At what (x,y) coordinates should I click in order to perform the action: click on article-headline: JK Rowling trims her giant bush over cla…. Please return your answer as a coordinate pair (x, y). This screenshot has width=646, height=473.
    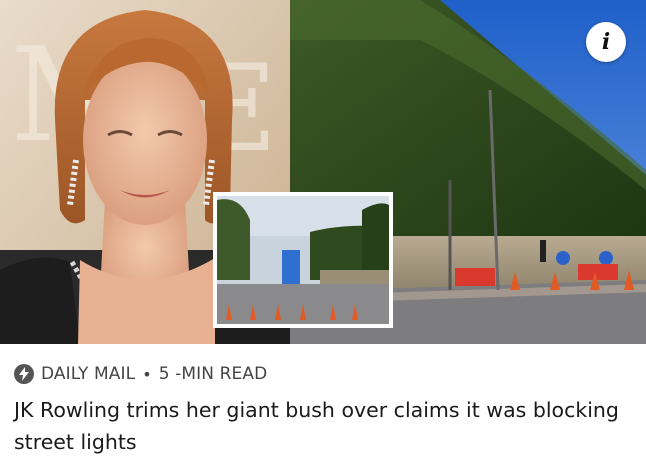
    Looking at the image, I should click on (324, 426).